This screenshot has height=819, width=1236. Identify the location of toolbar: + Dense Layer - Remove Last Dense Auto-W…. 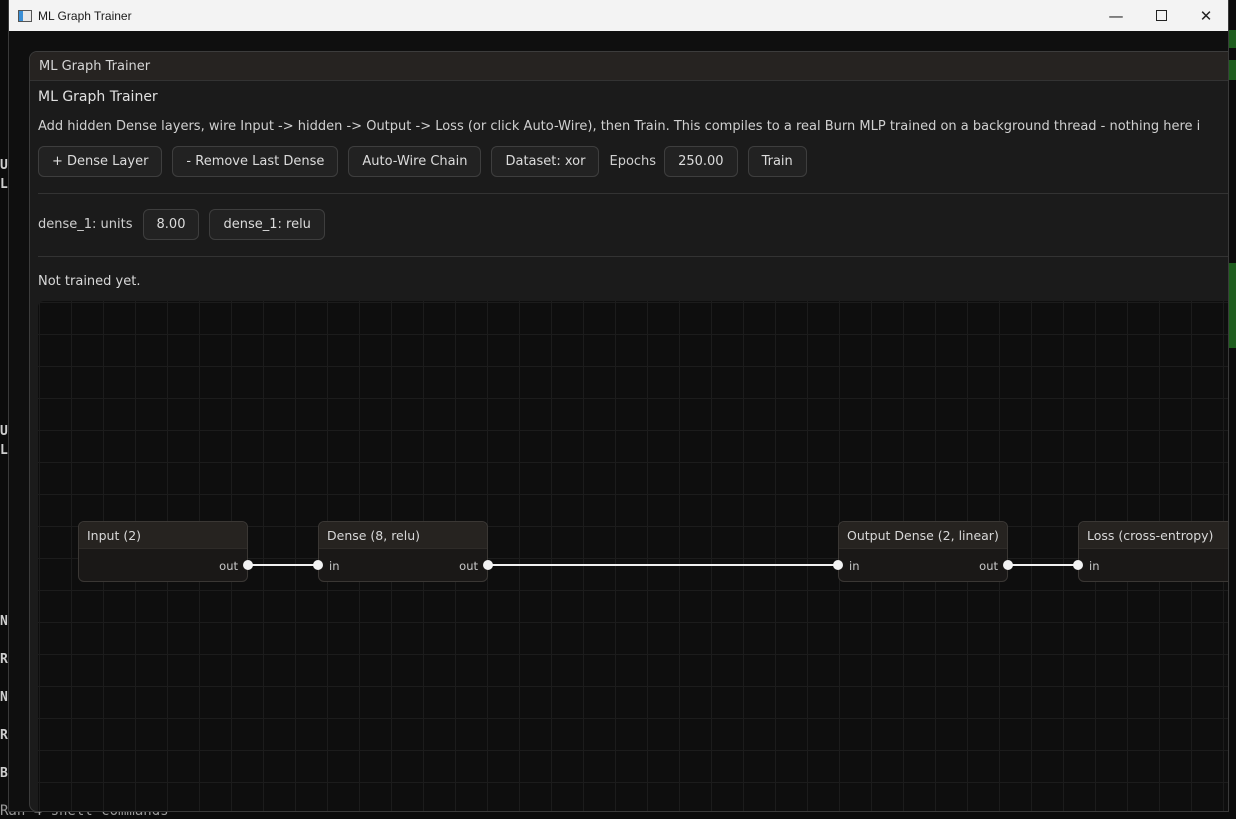
(422, 161).